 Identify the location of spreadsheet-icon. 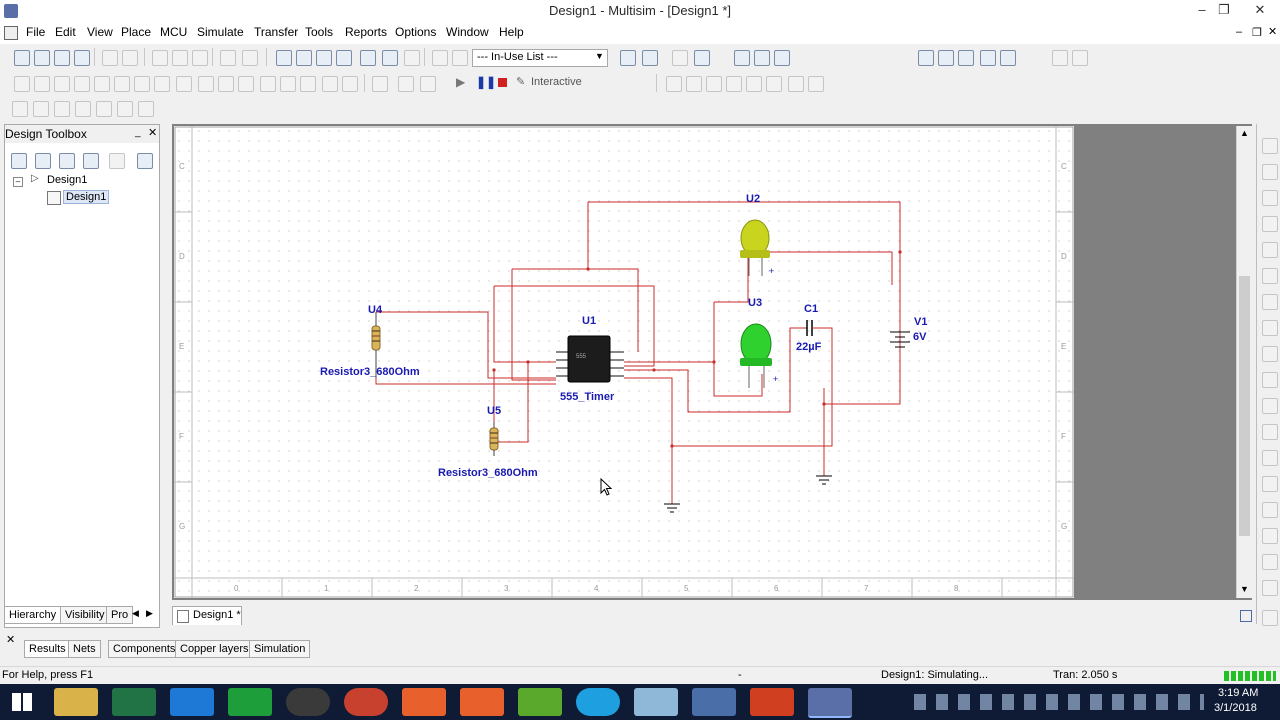
(304, 58).